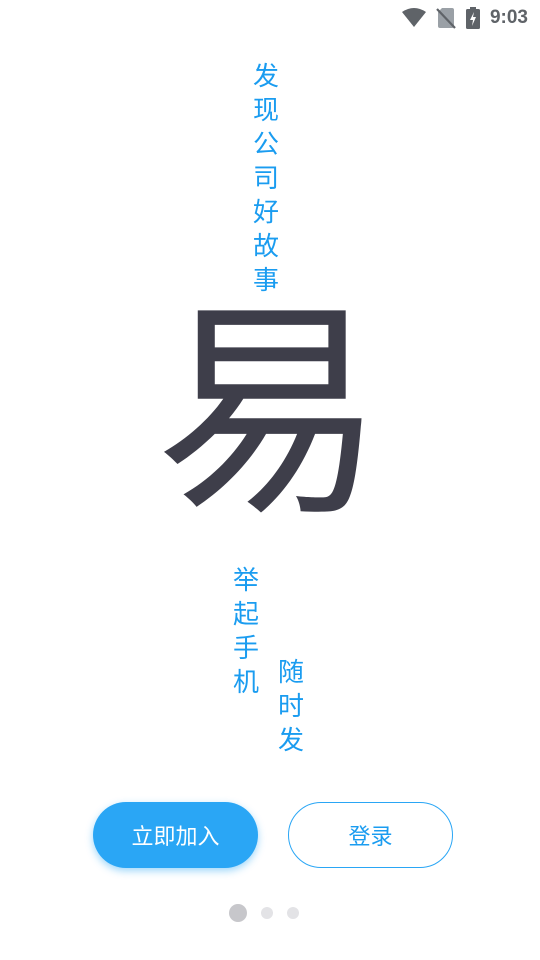 The image size is (540, 960). I want to click on tagline-left: 举 起 手 机, so click(246, 632).